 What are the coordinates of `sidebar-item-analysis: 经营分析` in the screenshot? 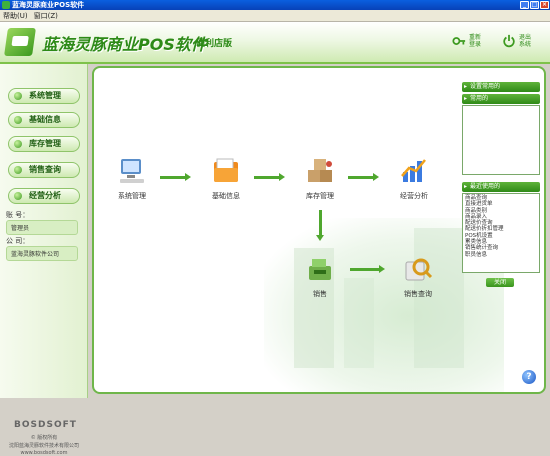 It's located at (44, 196).